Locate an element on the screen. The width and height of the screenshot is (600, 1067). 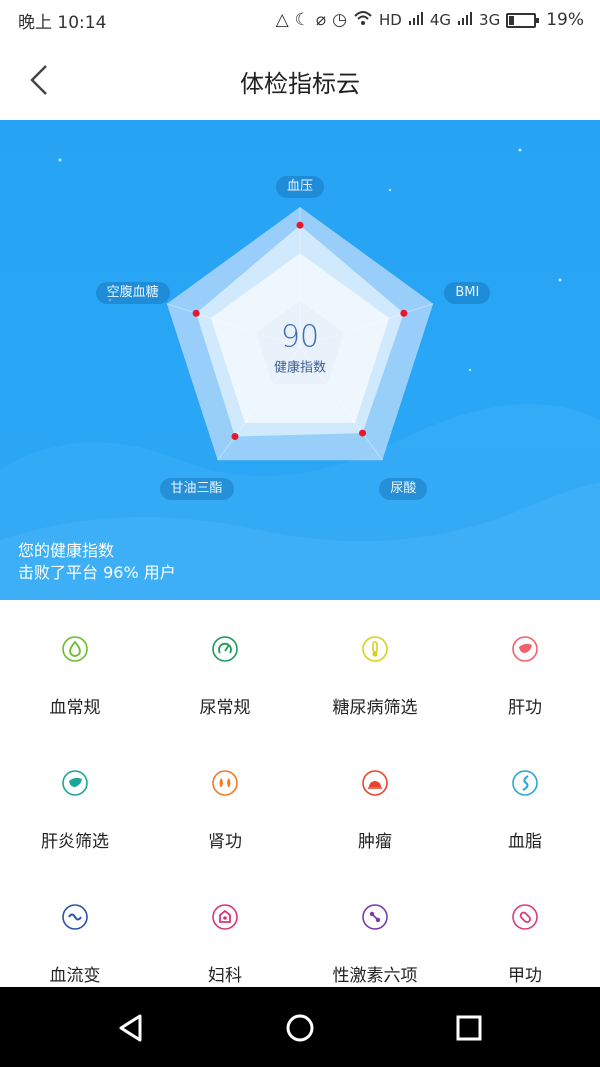
health-summary: 您的健康指数 击败了平台 96% 用户 is located at coordinates (97, 562).